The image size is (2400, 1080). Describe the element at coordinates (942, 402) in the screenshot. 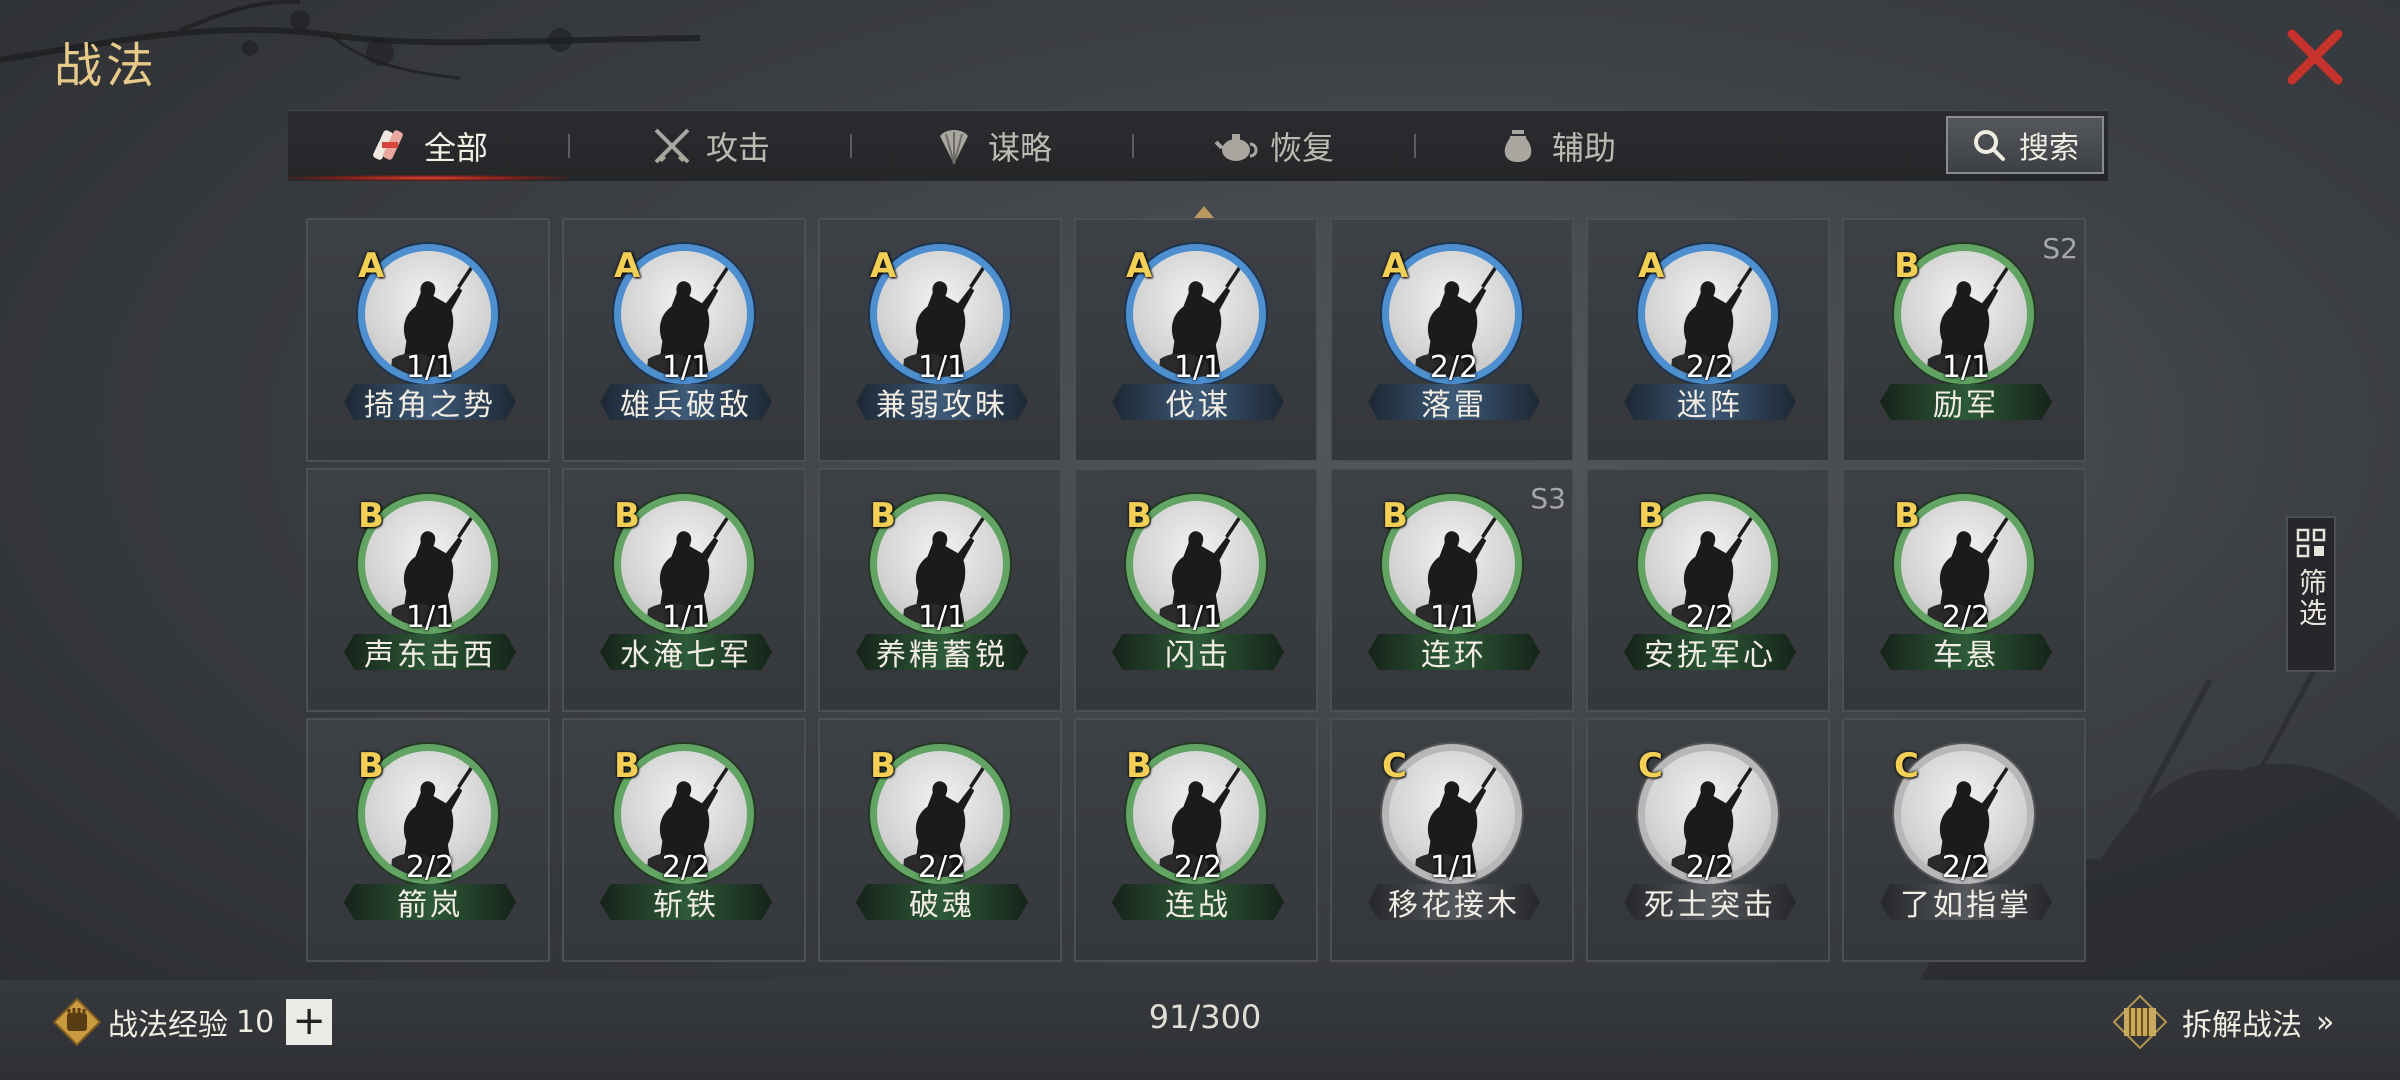

I see `tactic-name: 兼弱攻昧` at that location.